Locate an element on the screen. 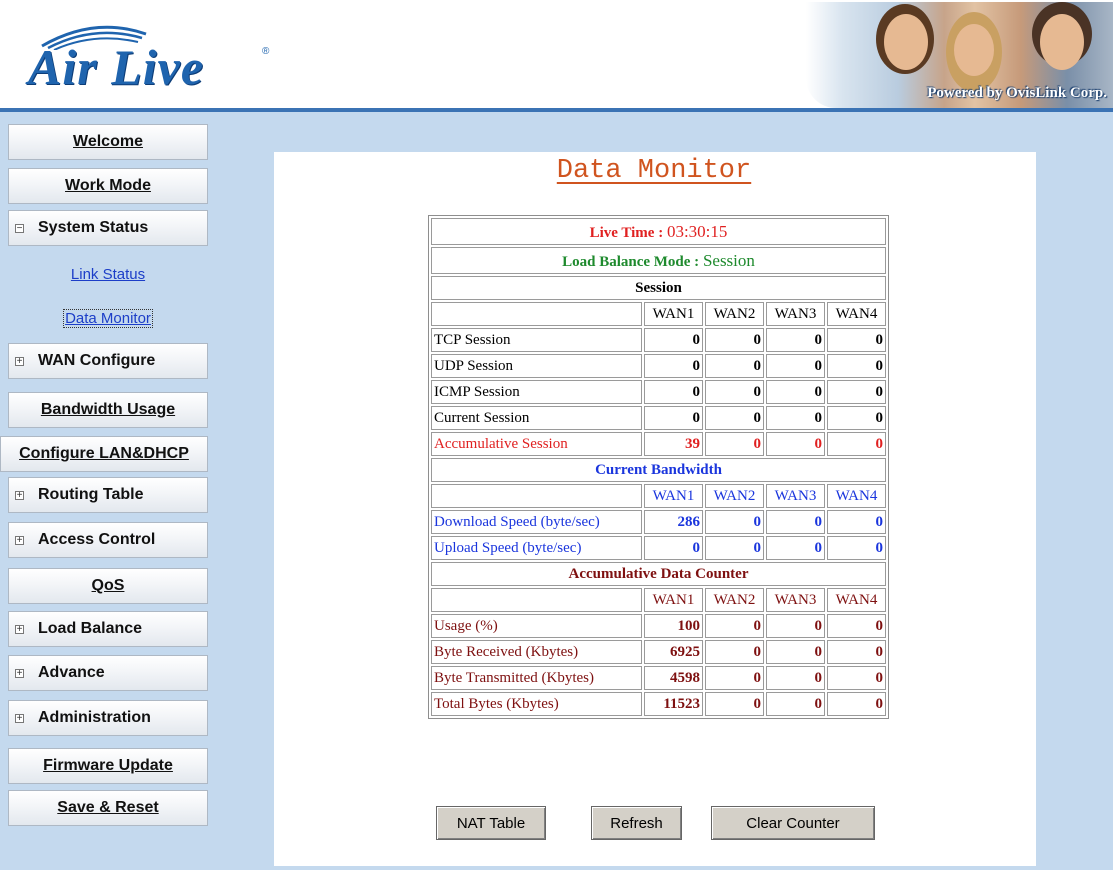 This screenshot has height=870, width=1113. nav-qos: QoS is located at coordinates (108, 586).